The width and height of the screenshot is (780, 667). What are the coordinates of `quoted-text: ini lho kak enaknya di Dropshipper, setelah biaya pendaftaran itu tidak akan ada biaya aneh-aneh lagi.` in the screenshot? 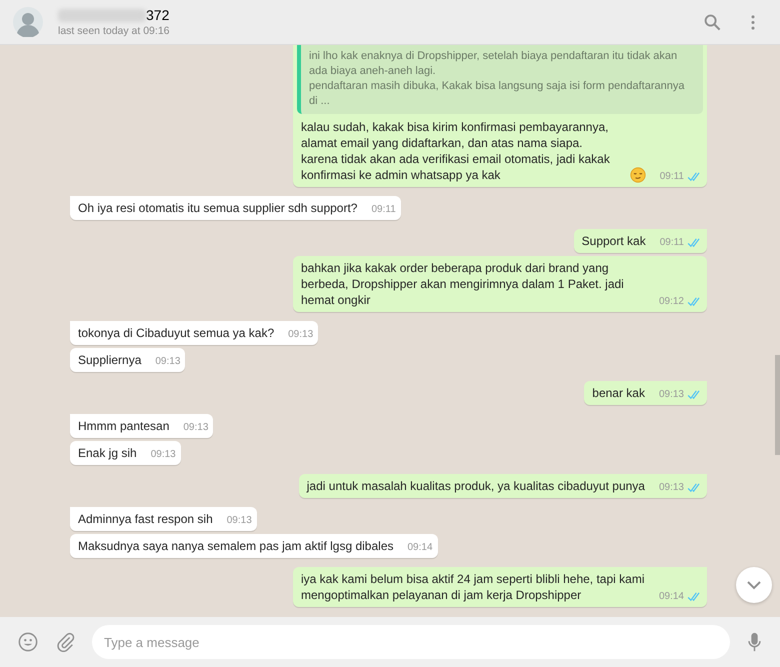 It's located at (493, 64).